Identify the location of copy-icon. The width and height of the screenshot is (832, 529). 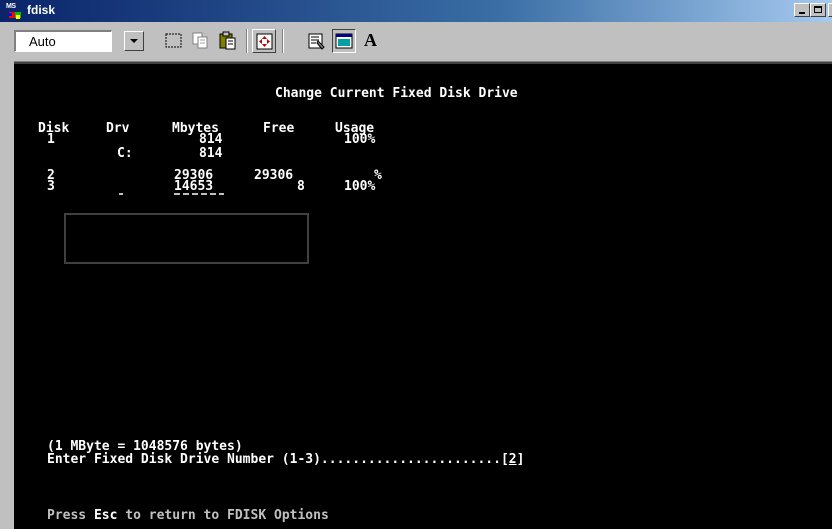
(200, 40).